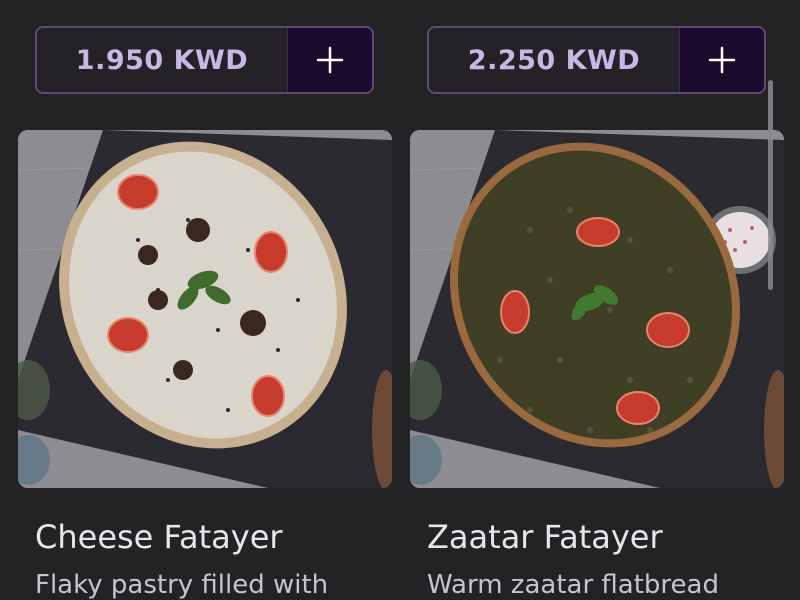  I want to click on price-label: 1.950 KWD, so click(162, 60).